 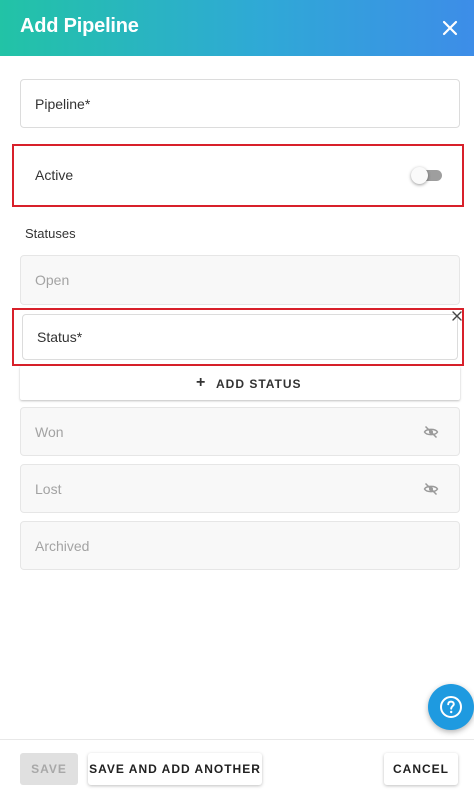 What do you see at coordinates (54, 175) in the screenshot?
I see `active-label: Active` at bounding box center [54, 175].